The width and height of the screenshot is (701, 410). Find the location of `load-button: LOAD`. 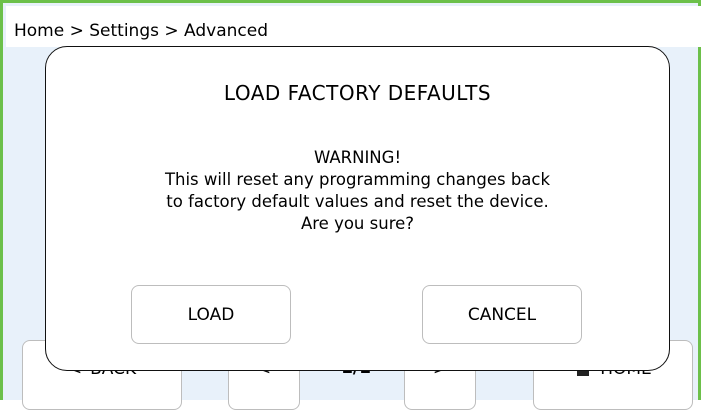

load-button: LOAD is located at coordinates (211, 314).